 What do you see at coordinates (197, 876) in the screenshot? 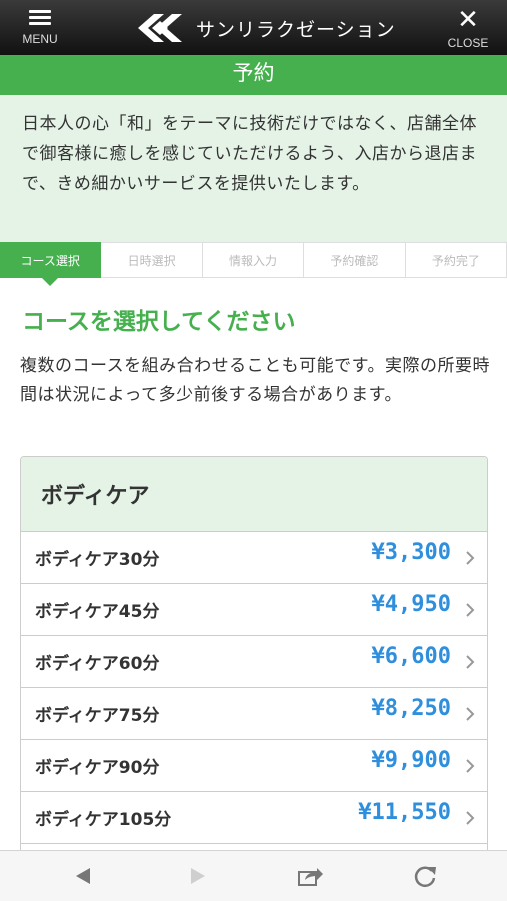
I see `forward-arrow-icon` at bounding box center [197, 876].